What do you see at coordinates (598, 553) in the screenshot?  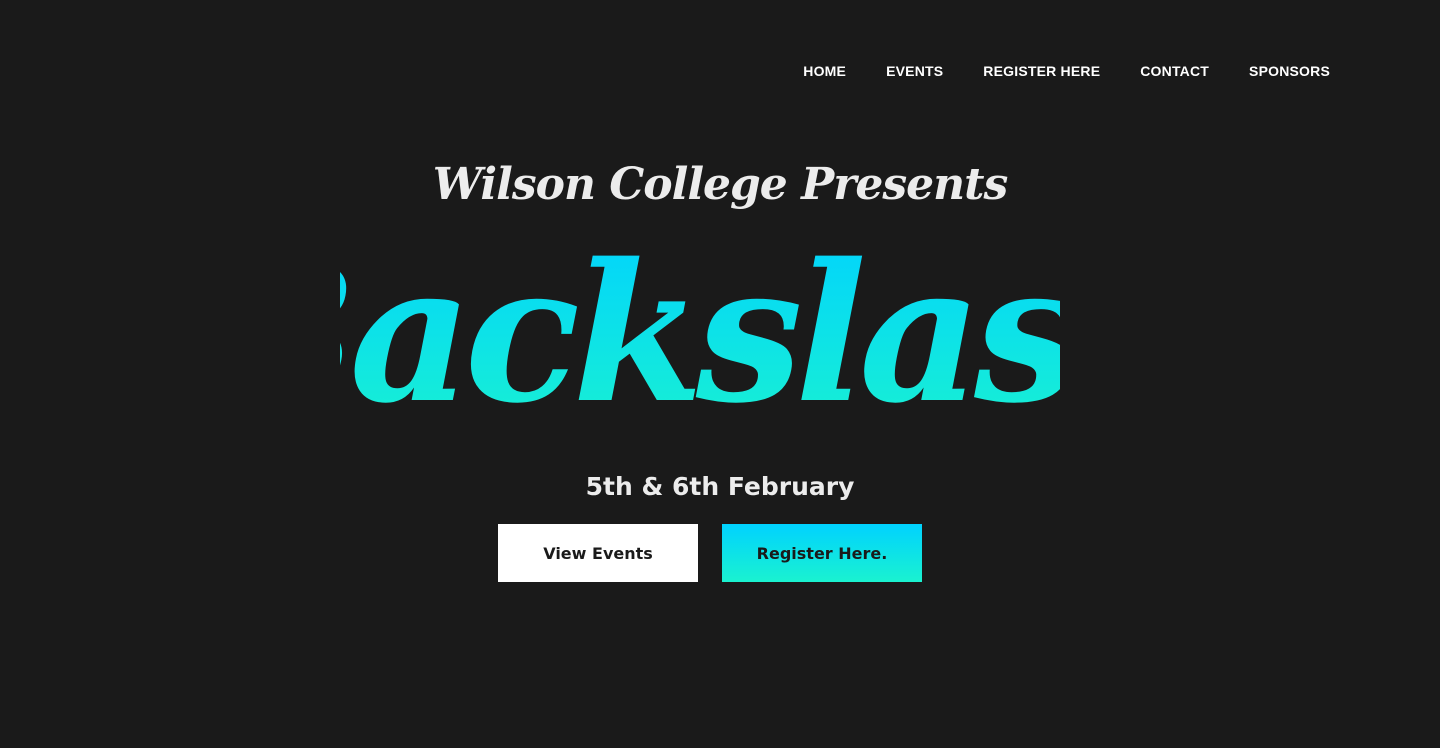 I see `view-events-button: View Events` at bounding box center [598, 553].